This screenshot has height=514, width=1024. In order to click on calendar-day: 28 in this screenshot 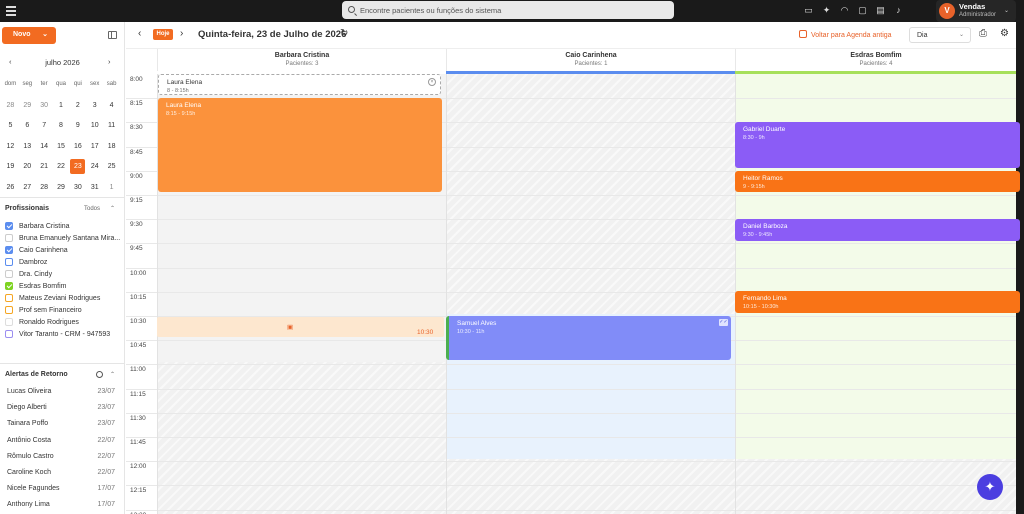, I will do `click(10, 109)`.